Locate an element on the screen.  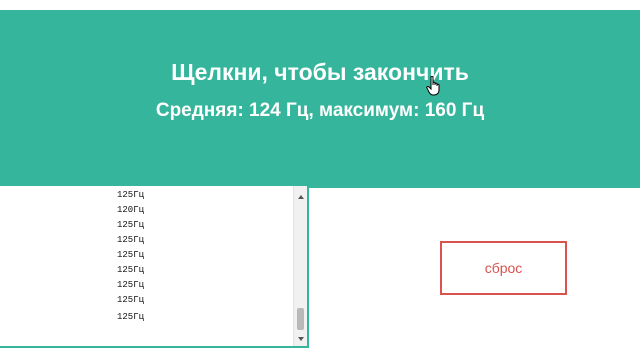
scroll-down-icon is located at coordinates (301, 339).